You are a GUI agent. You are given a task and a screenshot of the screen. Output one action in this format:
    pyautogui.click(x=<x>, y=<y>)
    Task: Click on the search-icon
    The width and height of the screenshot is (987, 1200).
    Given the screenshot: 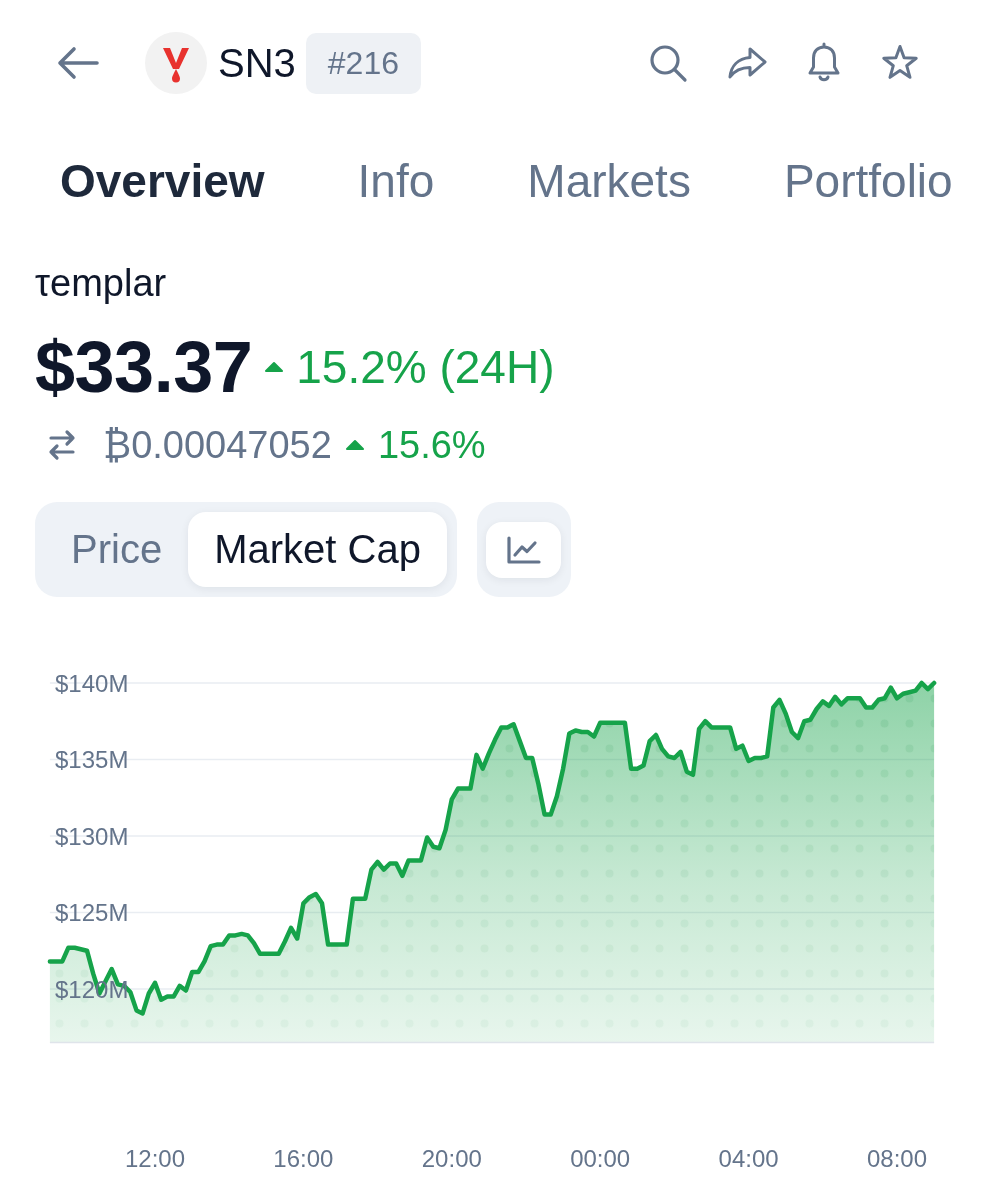 What is the action you would take?
    pyautogui.click(x=668, y=63)
    